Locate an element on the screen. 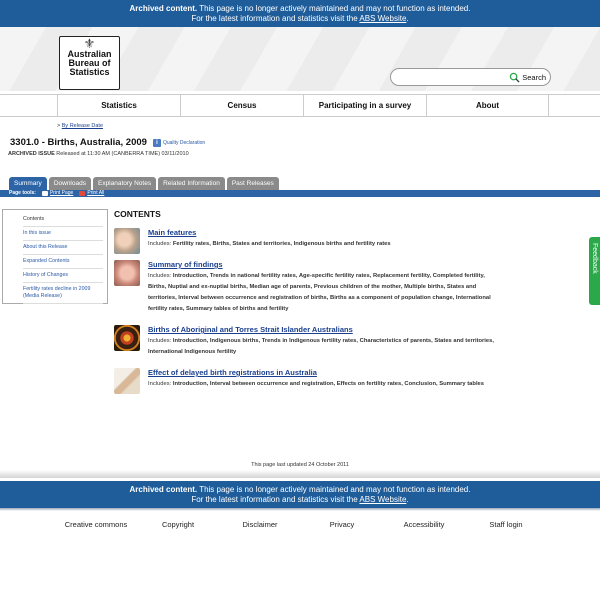  page-title: 3301.0 - Births, Australia, 2009 is located at coordinates (78, 142).